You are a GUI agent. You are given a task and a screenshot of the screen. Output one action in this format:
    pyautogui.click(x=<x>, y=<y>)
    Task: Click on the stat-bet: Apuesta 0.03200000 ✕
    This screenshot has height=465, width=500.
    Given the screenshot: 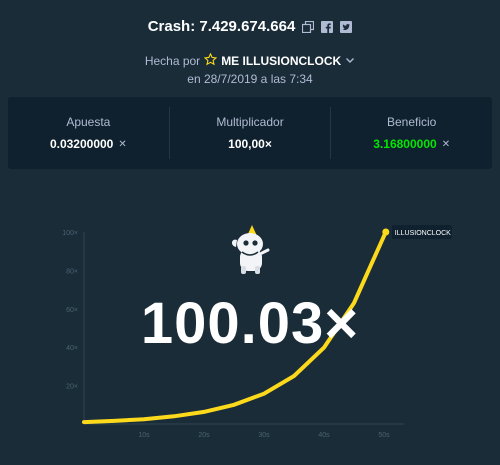 What is the action you would take?
    pyautogui.click(x=89, y=133)
    